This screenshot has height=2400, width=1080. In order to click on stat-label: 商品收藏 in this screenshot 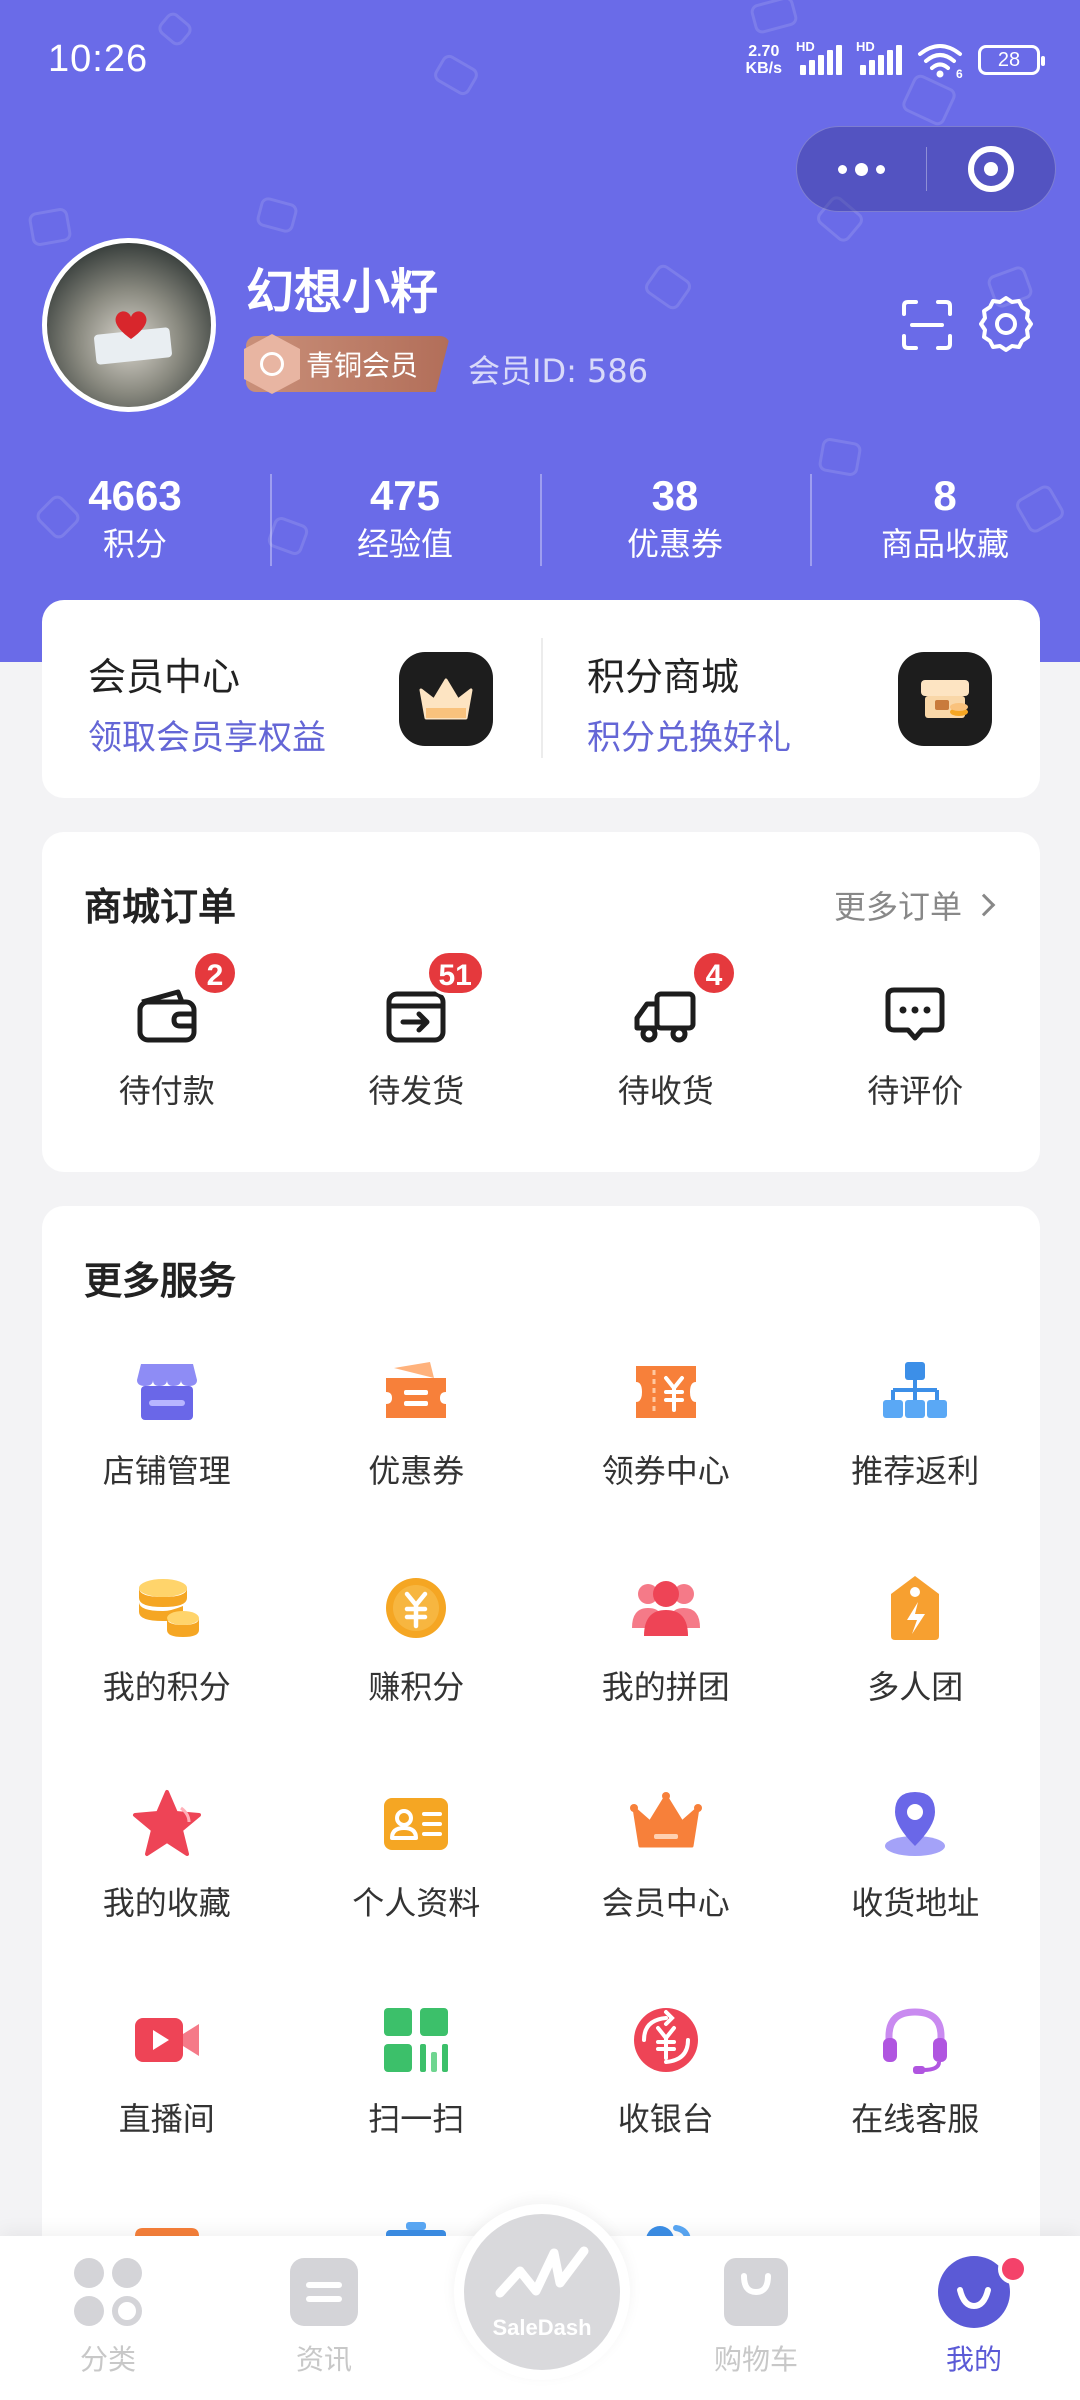, I will do `click(944, 544)`.